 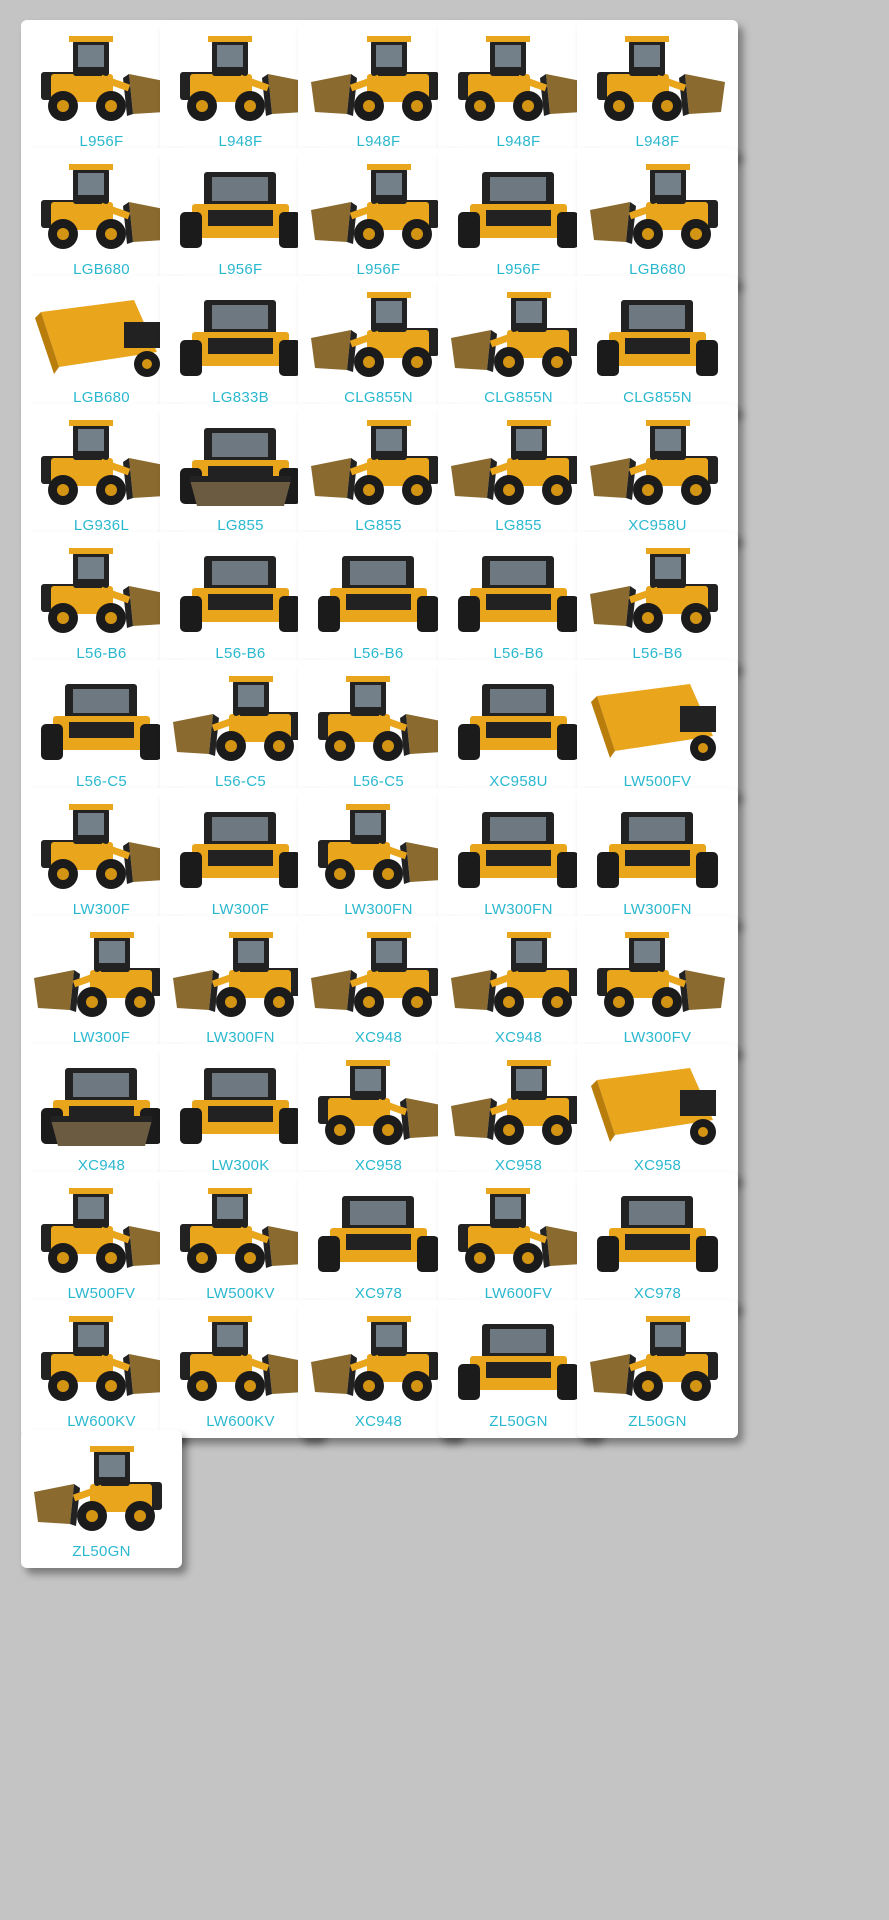 I want to click on product-card: LW300FV, so click(x=657, y=985).